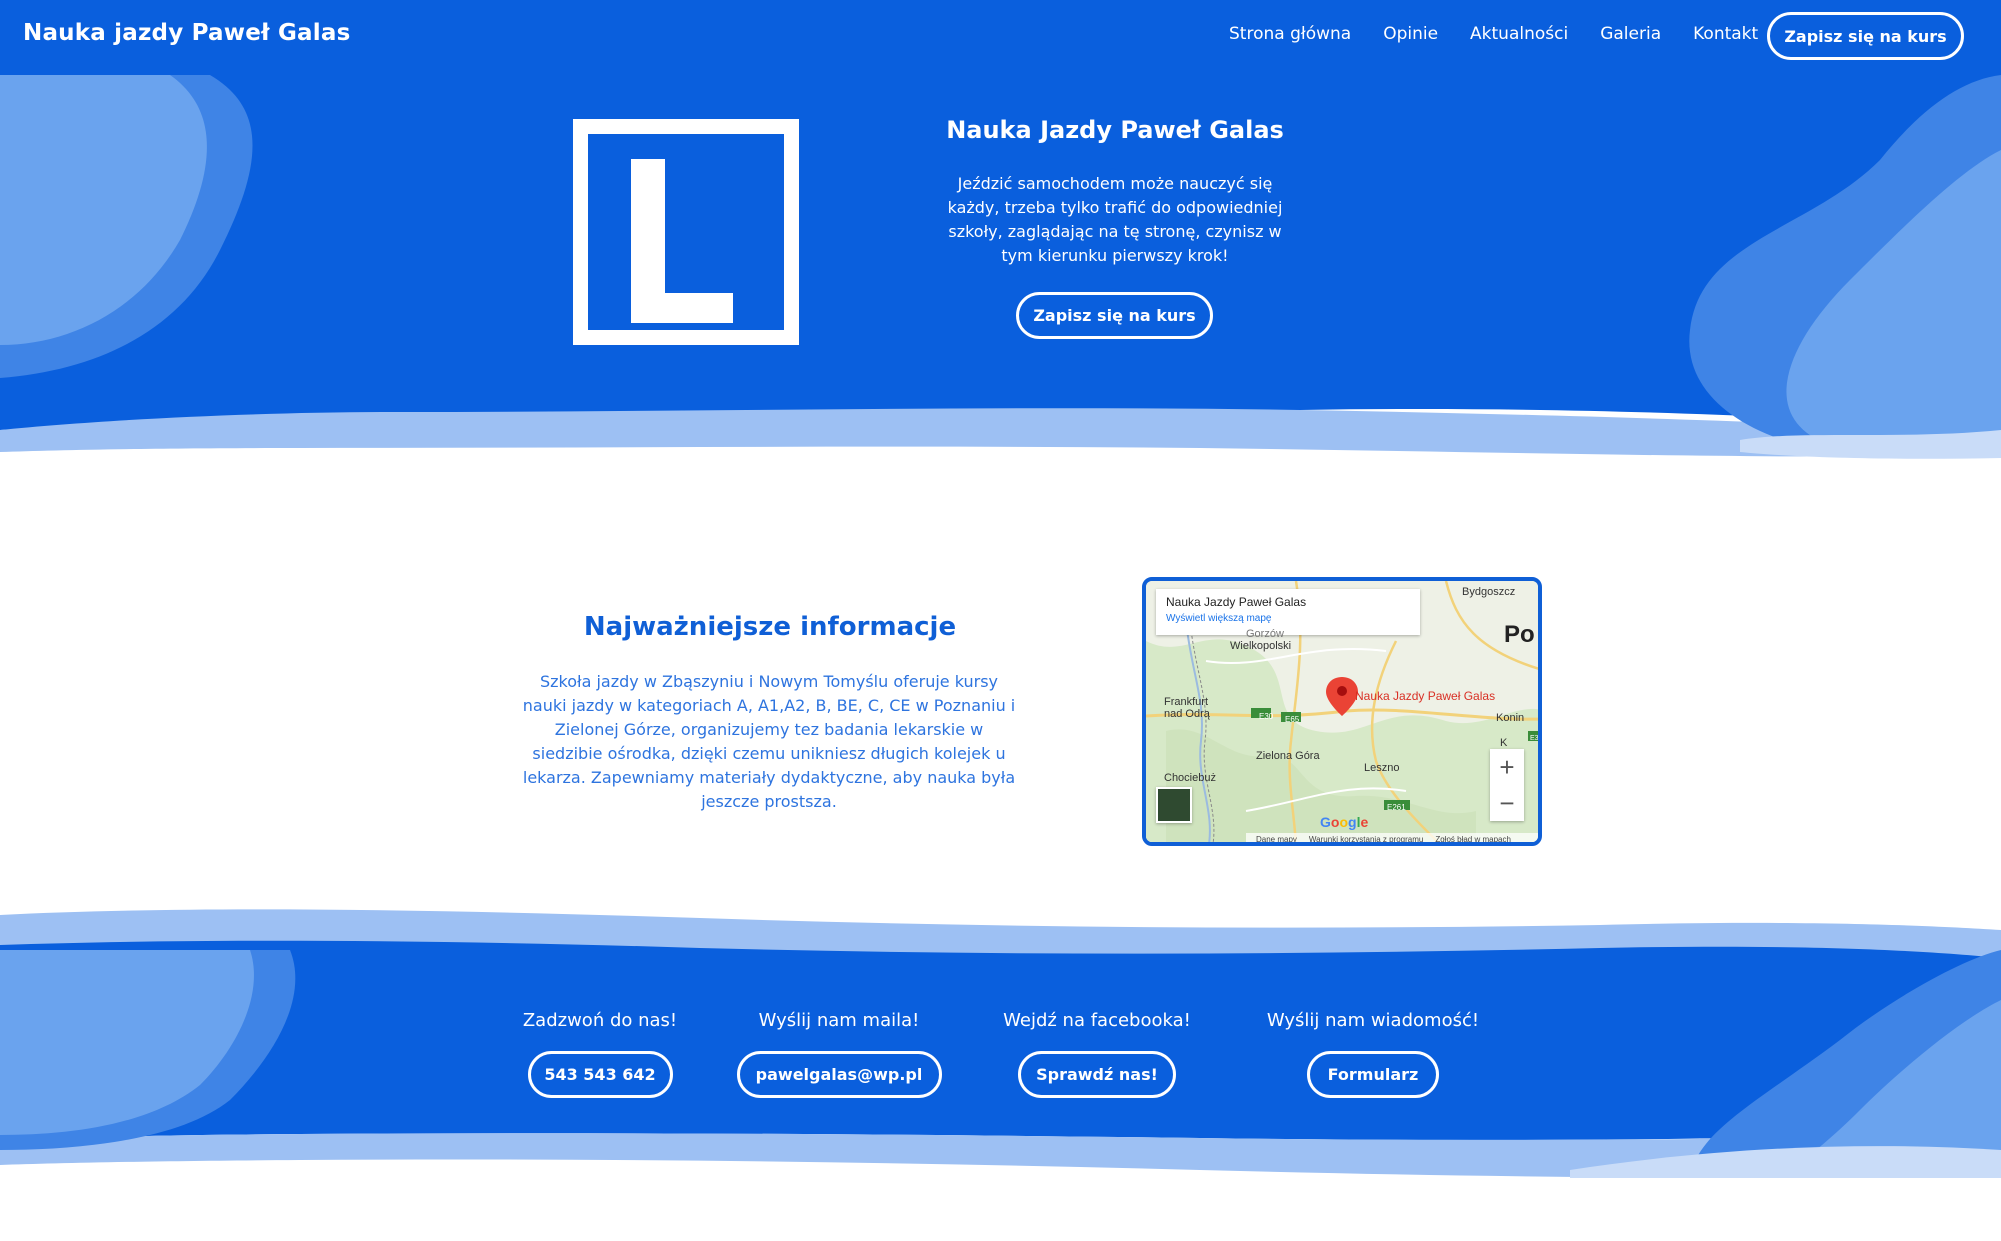  I want to click on zoom-controls: + −, so click(1507, 785).